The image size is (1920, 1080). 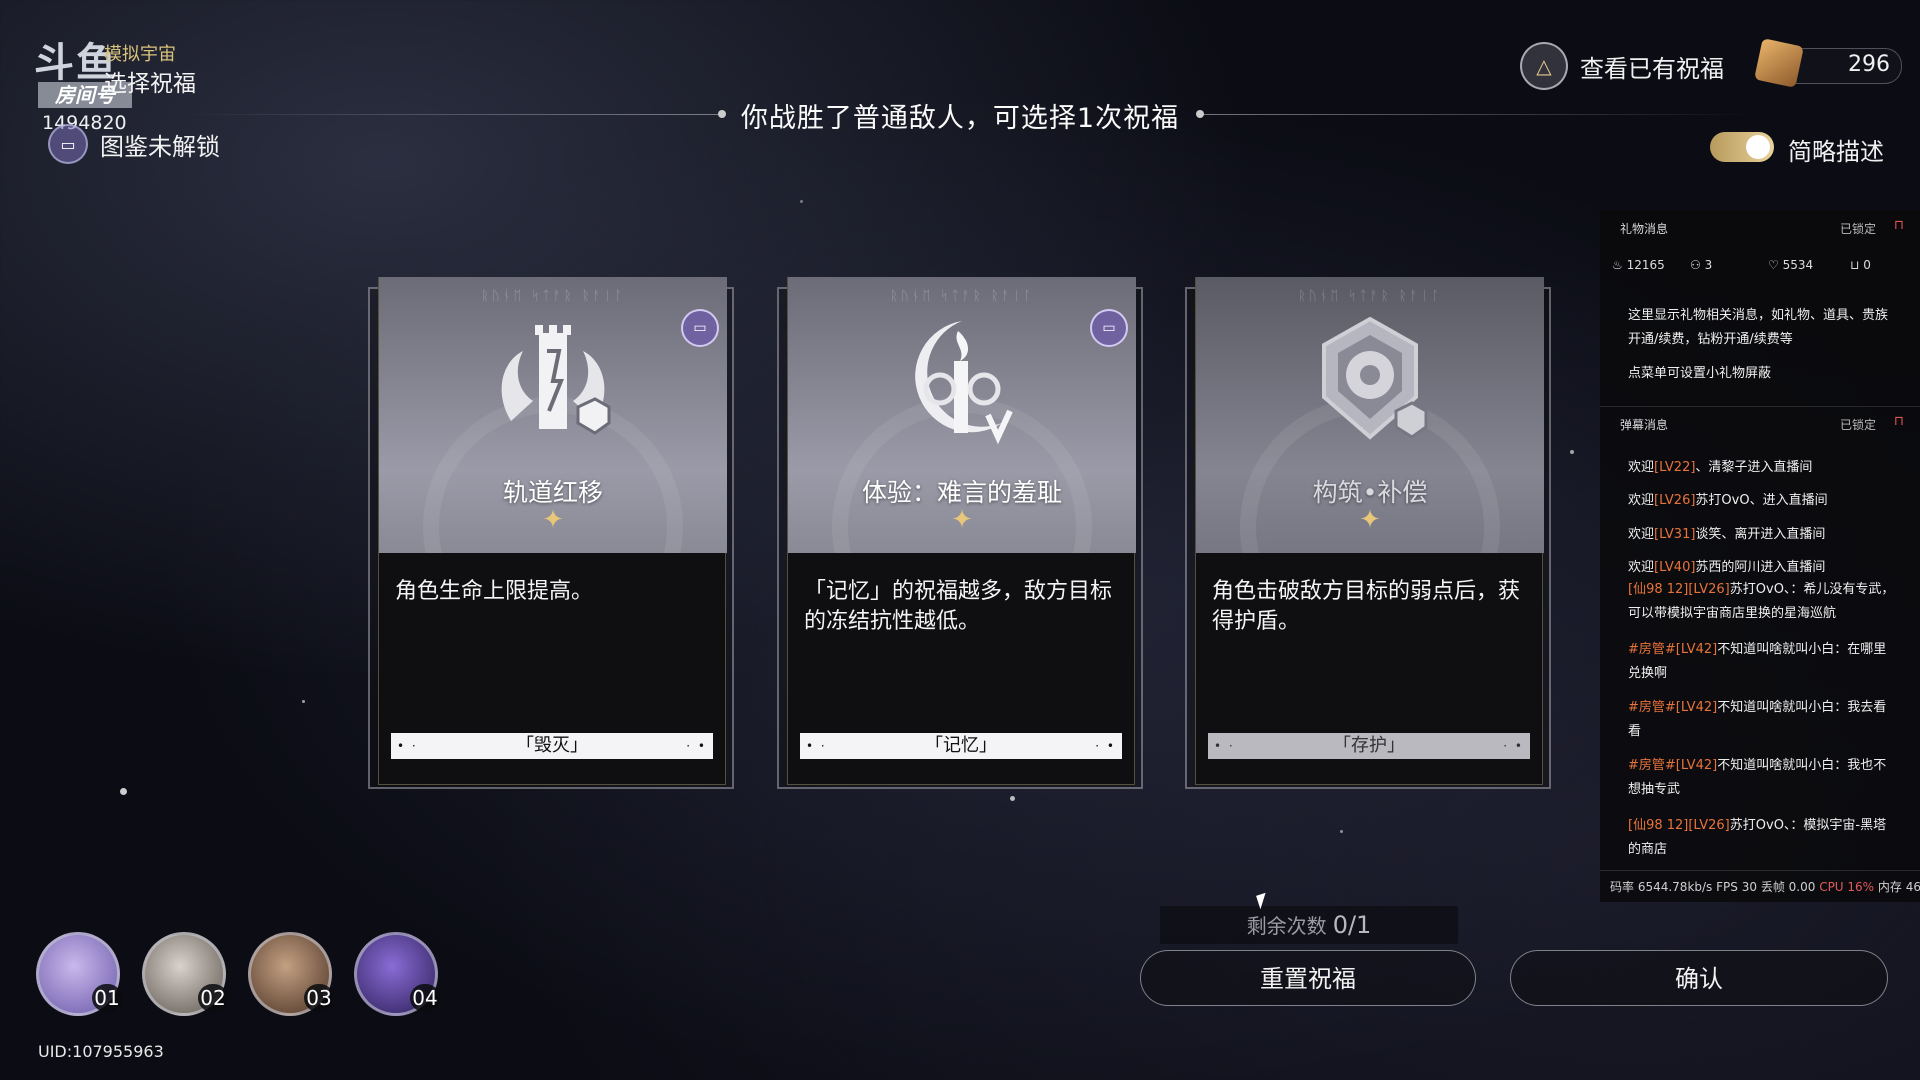 I want to click on path-label: 「毁灭」, so click(x=552, y=745).